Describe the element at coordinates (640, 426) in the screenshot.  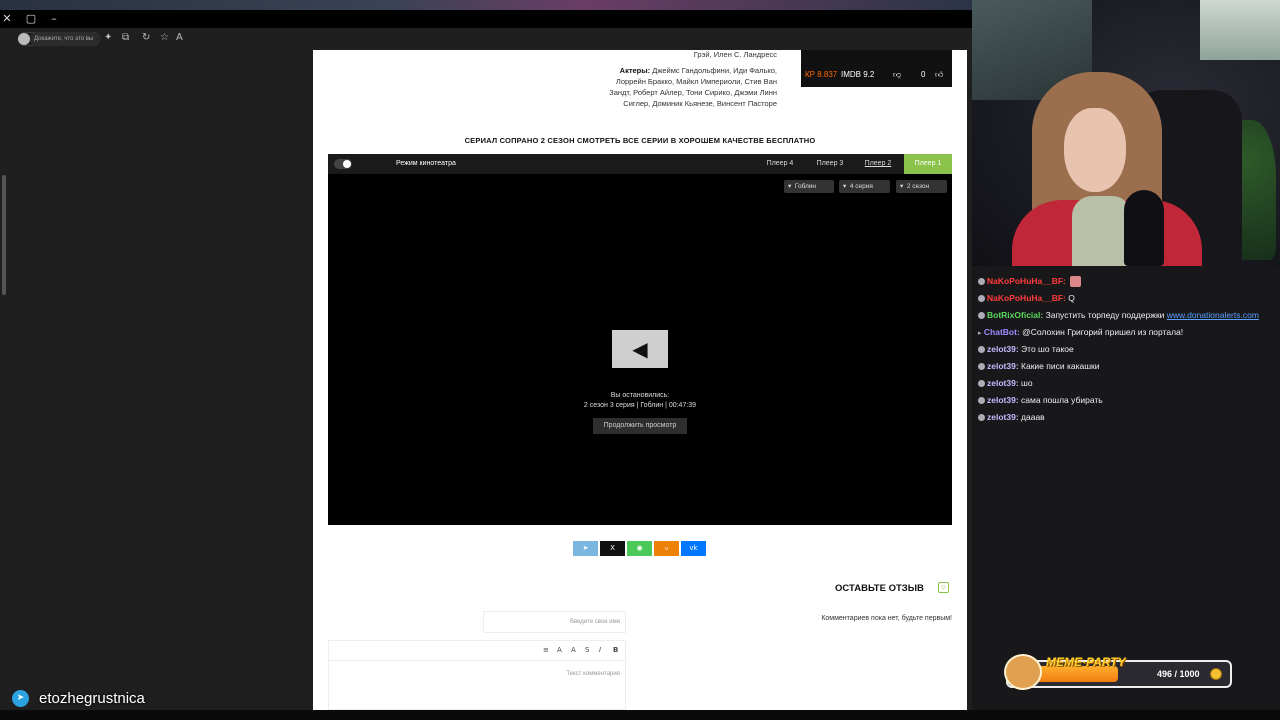
I see `continue-button: Продолжить просмотр` at that location.